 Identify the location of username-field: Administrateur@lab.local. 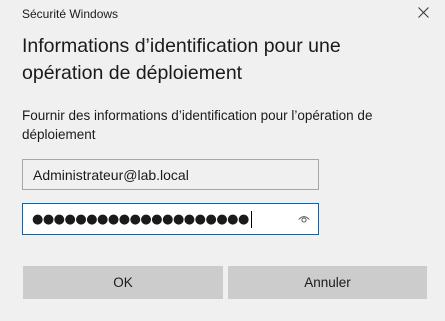
(170, 174).